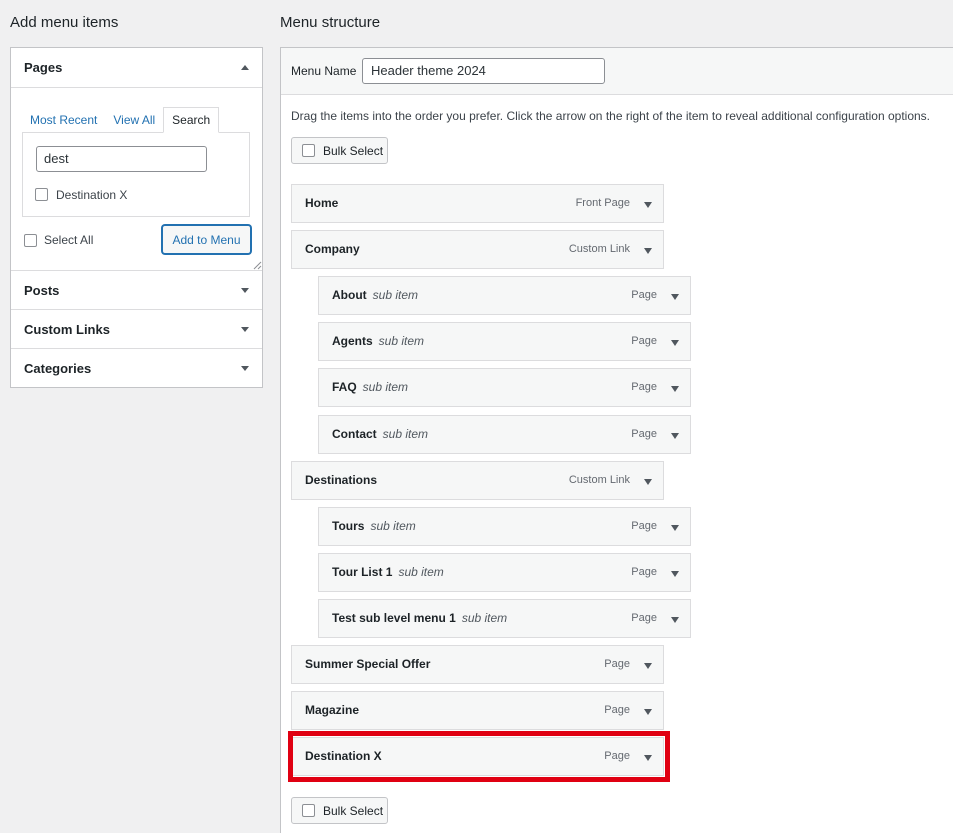 The width and height of the screenshot is (953, 833). I want to click on menu-name-label: Menu Name, so click(324, 71).